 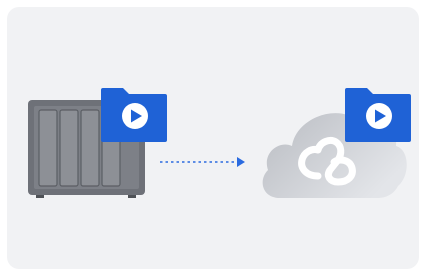 I want to click on transfer-arrow, so click(x=202, y=162).